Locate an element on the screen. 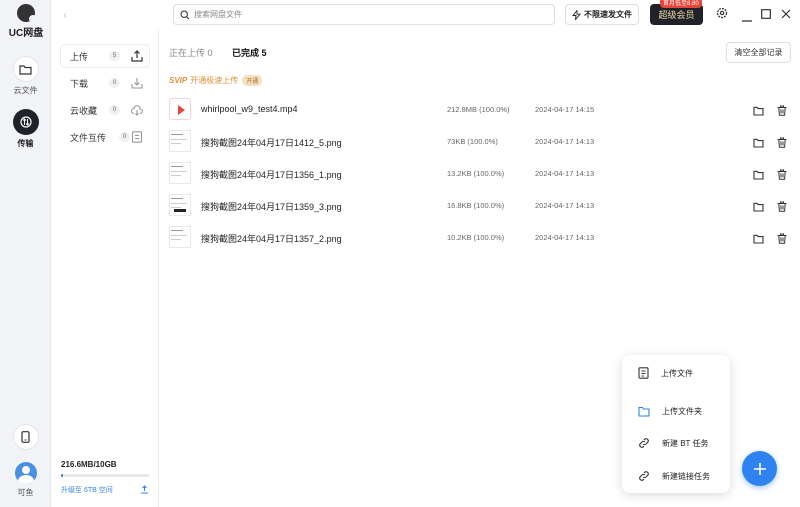  nav-item-file-transfer: 文件互传 0 is located at coordinates (105, 137).